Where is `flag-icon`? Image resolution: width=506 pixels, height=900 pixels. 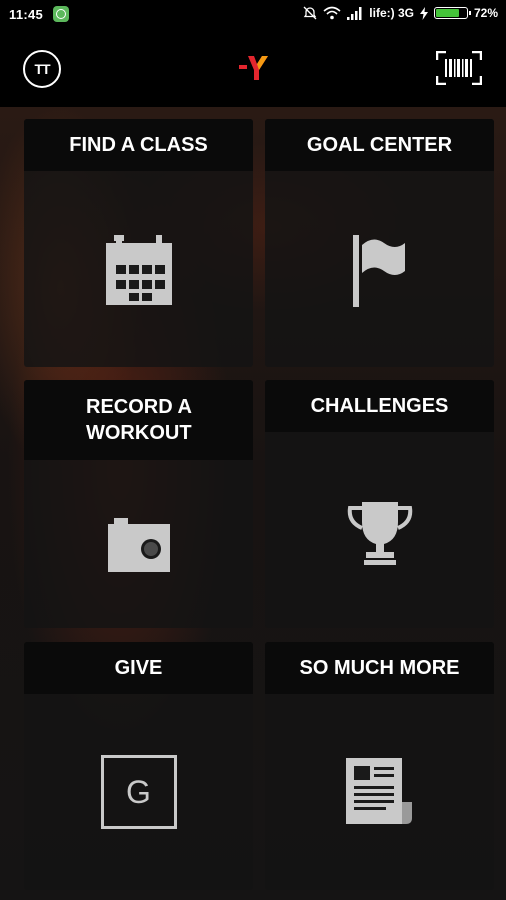
flag-icon is located at coordinates (378, 271).